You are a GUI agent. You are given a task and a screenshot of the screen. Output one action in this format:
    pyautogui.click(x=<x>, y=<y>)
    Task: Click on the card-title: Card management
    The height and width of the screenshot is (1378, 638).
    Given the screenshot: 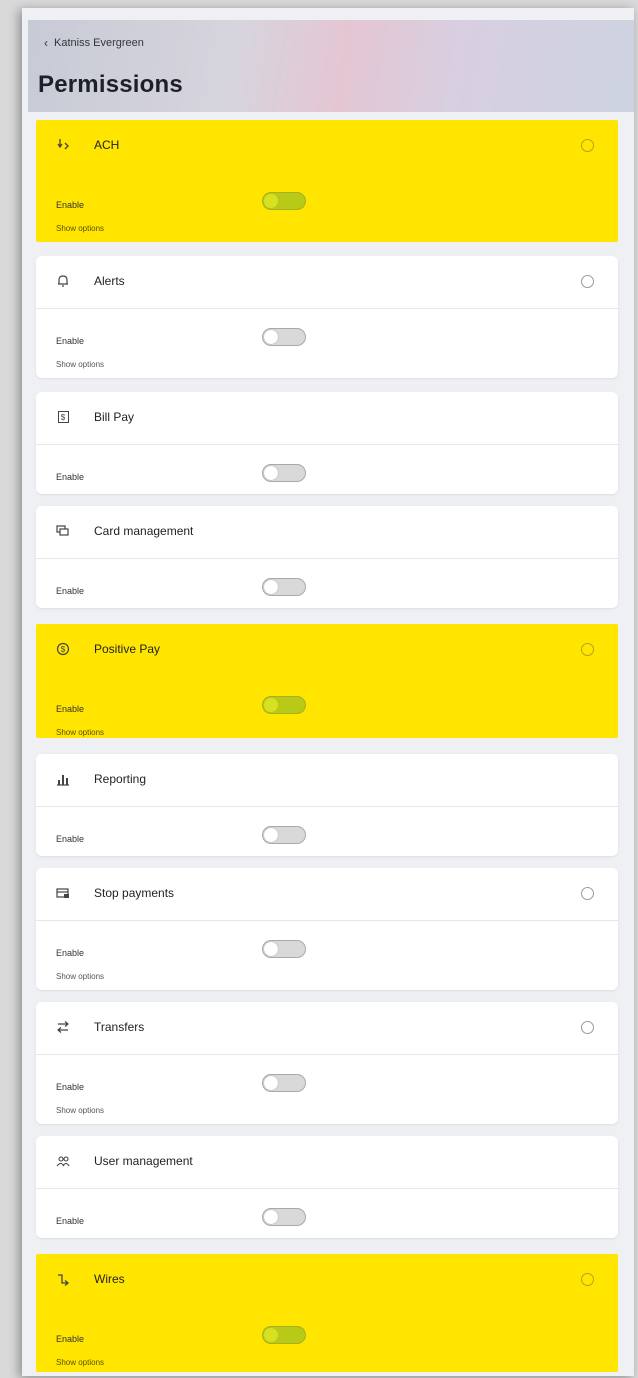 What is the action you would take?
    pyautogui.click(x=144, y=531)
    